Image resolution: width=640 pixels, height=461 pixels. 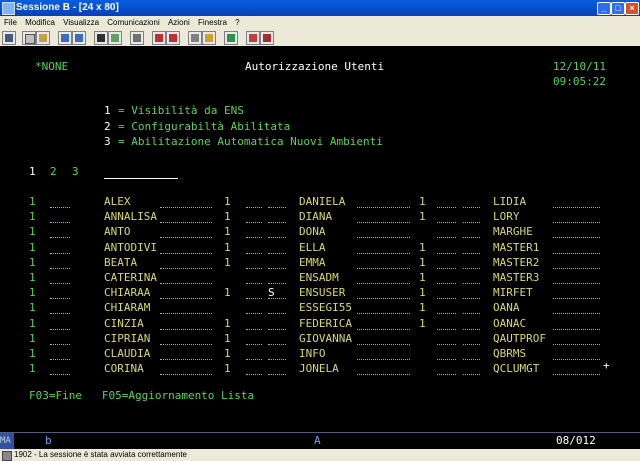 I want to click on more-indicator: +, so click(x=606, y=365).